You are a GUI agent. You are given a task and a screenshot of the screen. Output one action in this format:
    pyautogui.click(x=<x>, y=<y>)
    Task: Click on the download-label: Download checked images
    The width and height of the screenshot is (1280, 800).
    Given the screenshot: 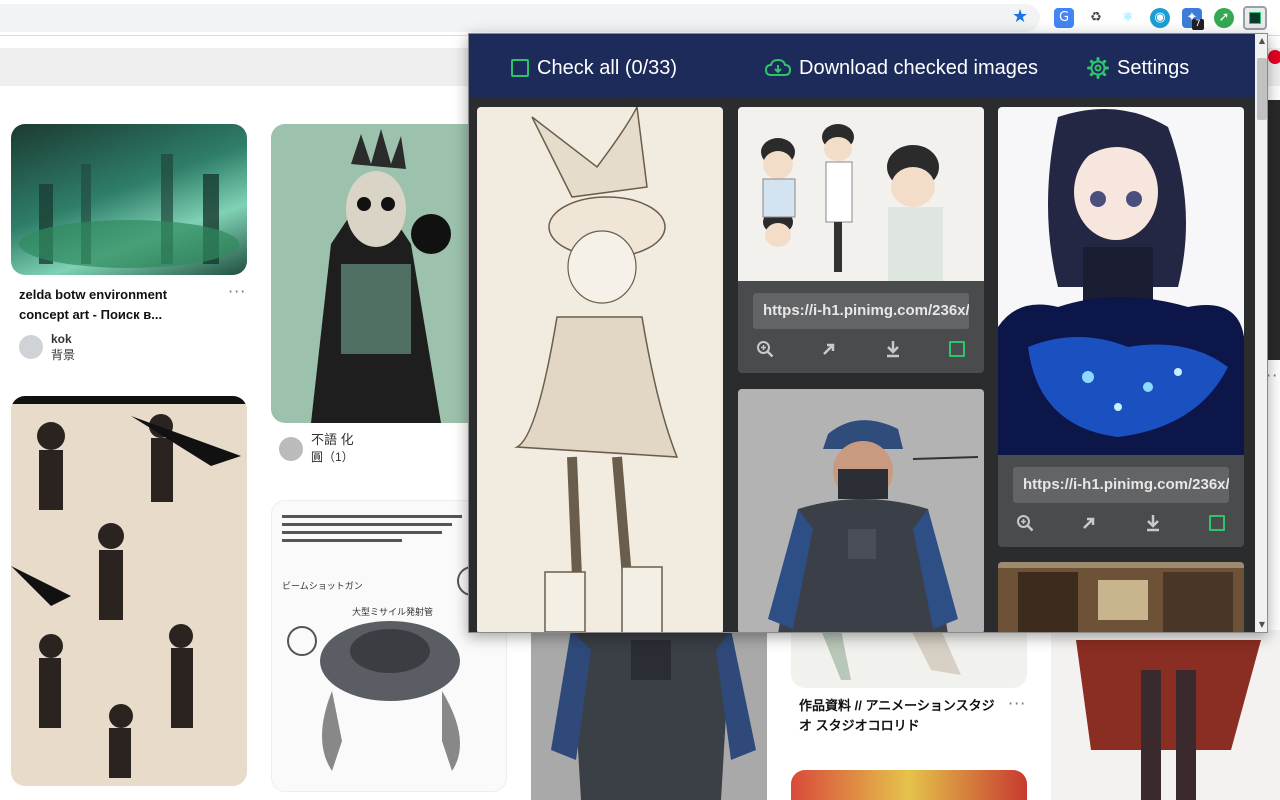 What is the action you would take?
    pyautogui.click(x=918, y=68)
    